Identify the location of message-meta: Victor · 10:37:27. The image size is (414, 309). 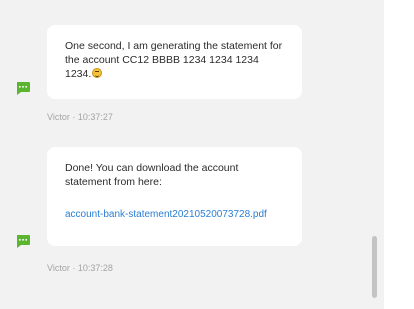
(80, 117).